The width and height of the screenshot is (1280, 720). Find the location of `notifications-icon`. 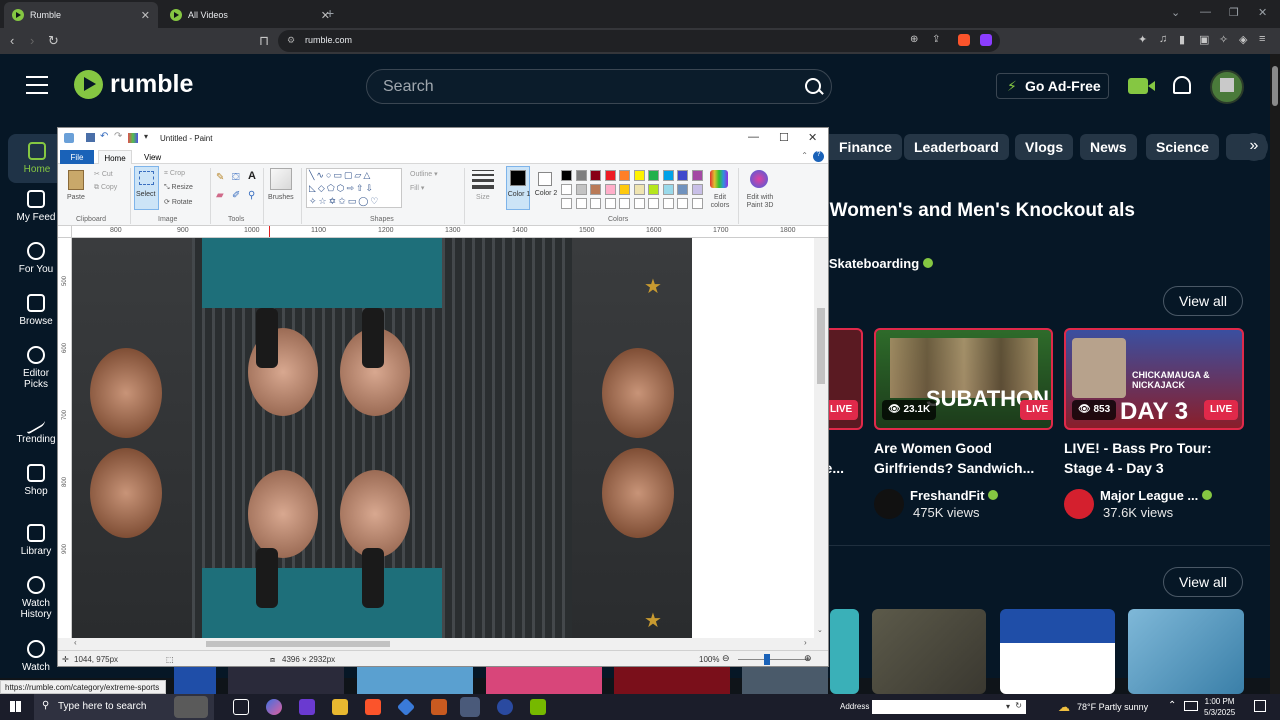

notifications-icon is located at coordinates (1260, 706).